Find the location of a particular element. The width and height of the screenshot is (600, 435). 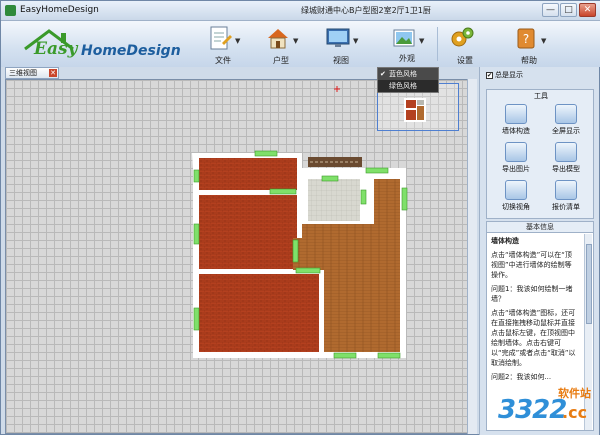

appearance-dropdown: ✔ 蓝色风格 绿色风格 is located at coordinates (408, 80).